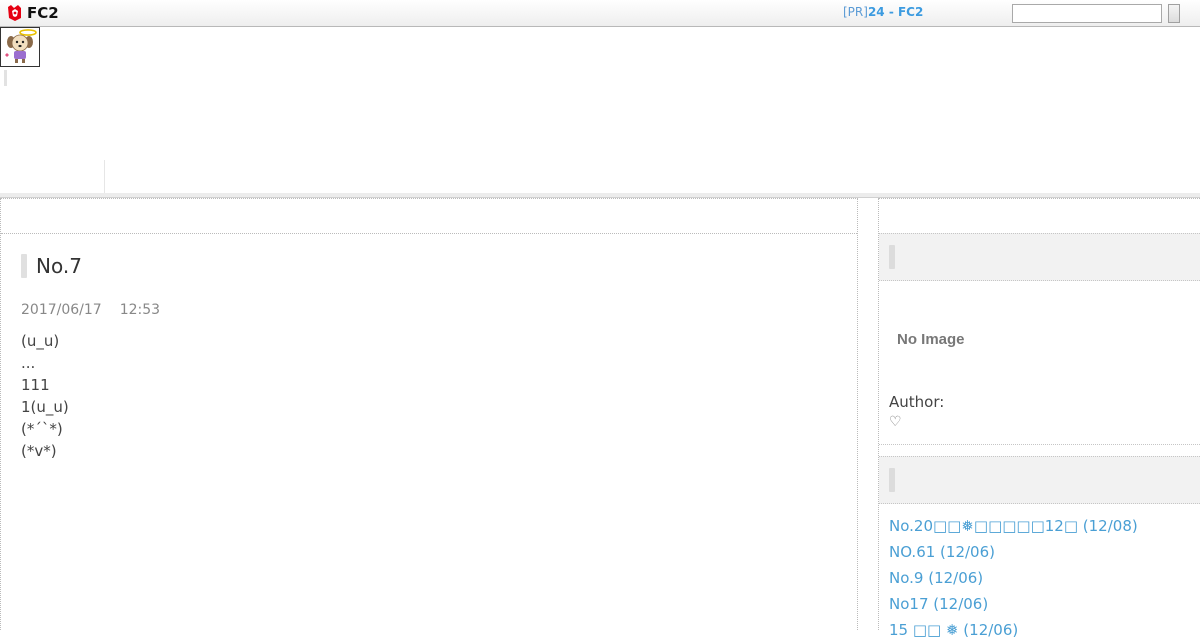 The height and width of the screenshot is (643, 1200). I want to click on fc2-fox-logo-icon, so click(14, 13).